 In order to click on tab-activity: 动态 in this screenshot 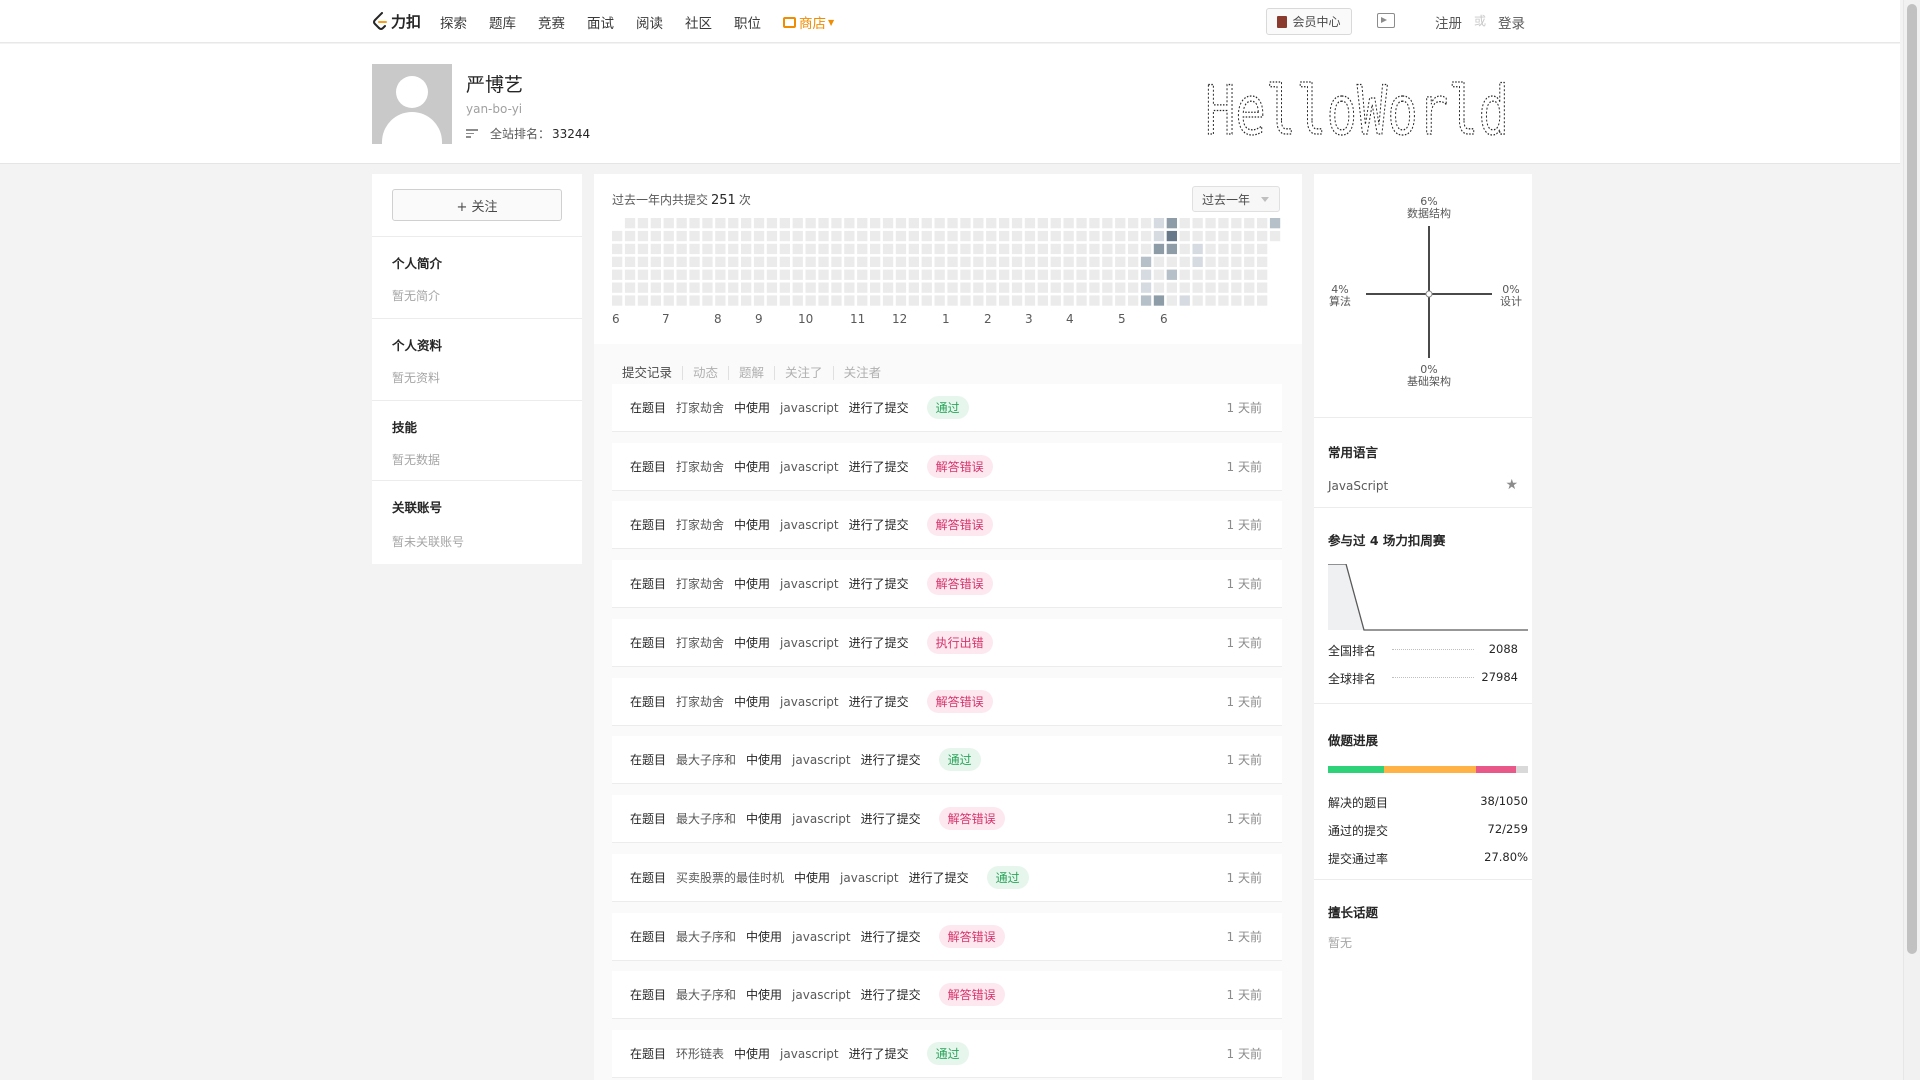, I will do `click(705, 373)`.